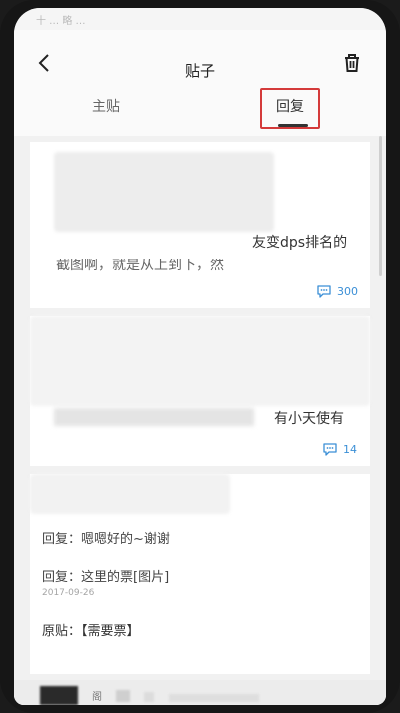 The height and width of the screenshot is (713, 400). I want to click on comment-count: 14, so click(339, 449).